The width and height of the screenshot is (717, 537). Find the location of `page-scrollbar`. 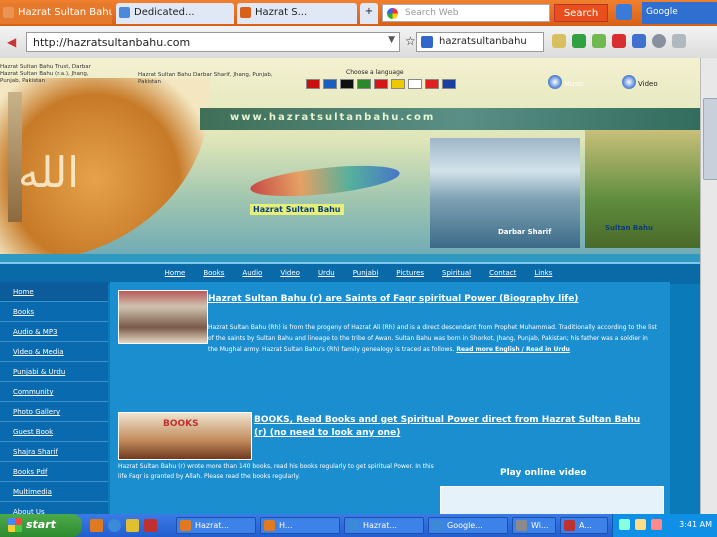

page-scrollbar is located at coordinates (708, 286).